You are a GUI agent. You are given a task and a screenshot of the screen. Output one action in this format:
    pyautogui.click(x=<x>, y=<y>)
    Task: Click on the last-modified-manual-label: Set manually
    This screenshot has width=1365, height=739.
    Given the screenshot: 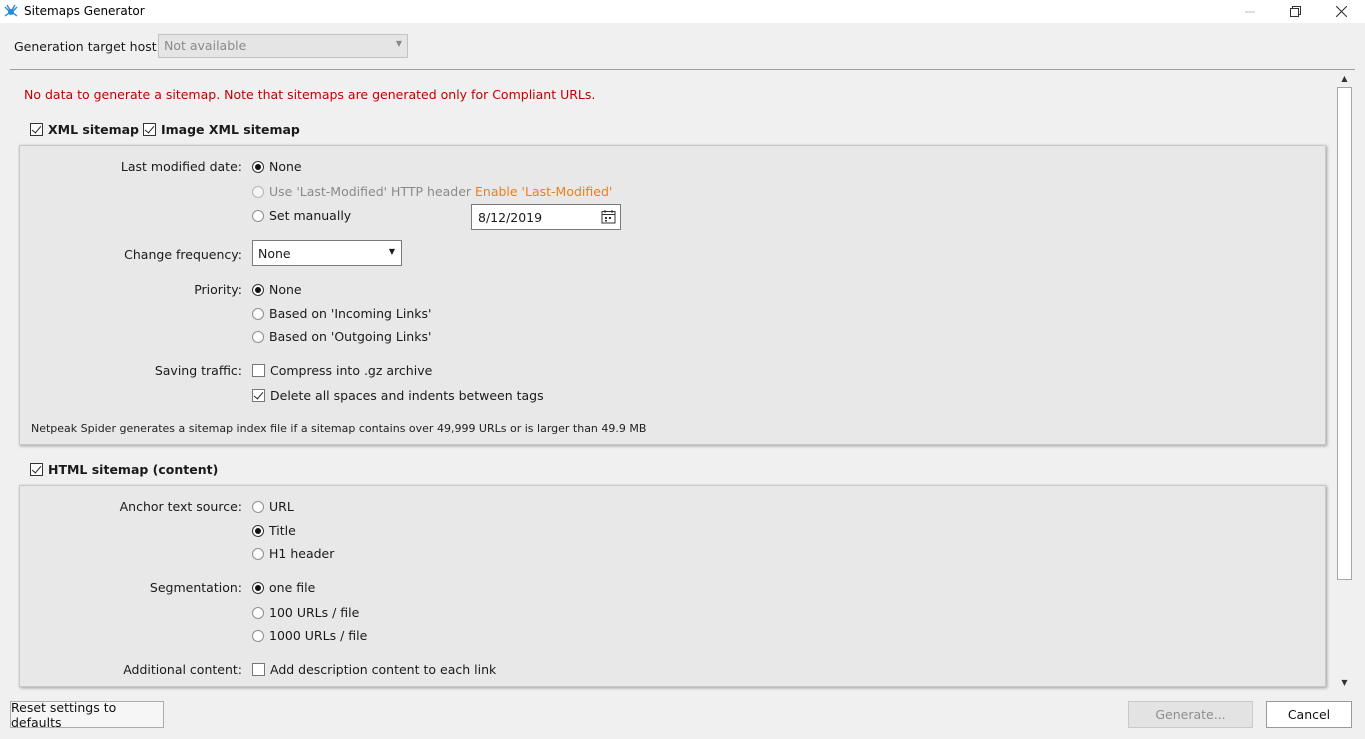 What is the action you would take?
    pyautogui.click(x=310, y=215)
    